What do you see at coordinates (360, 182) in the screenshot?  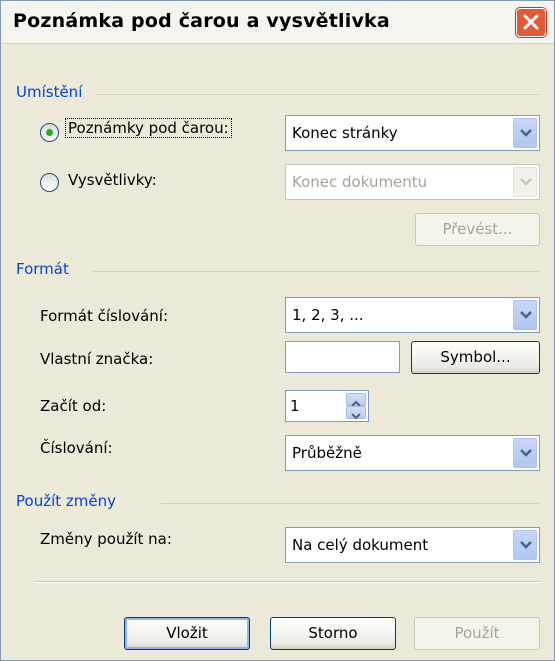 I see `endnotes-location-value: Konec dokumentu` at bounding box center [360, 182].